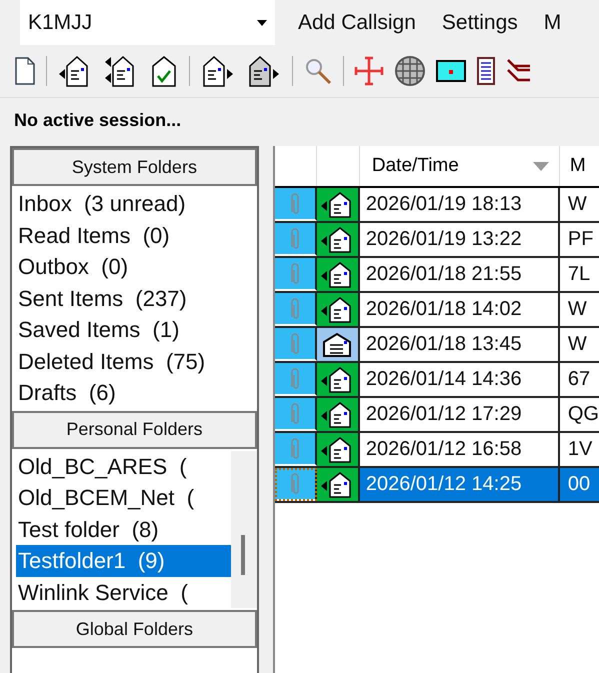  What do you see at coordinates (579, 274) in the screenshot?
I see `table-cell-text: 7L` at bounding box center [579, 274].